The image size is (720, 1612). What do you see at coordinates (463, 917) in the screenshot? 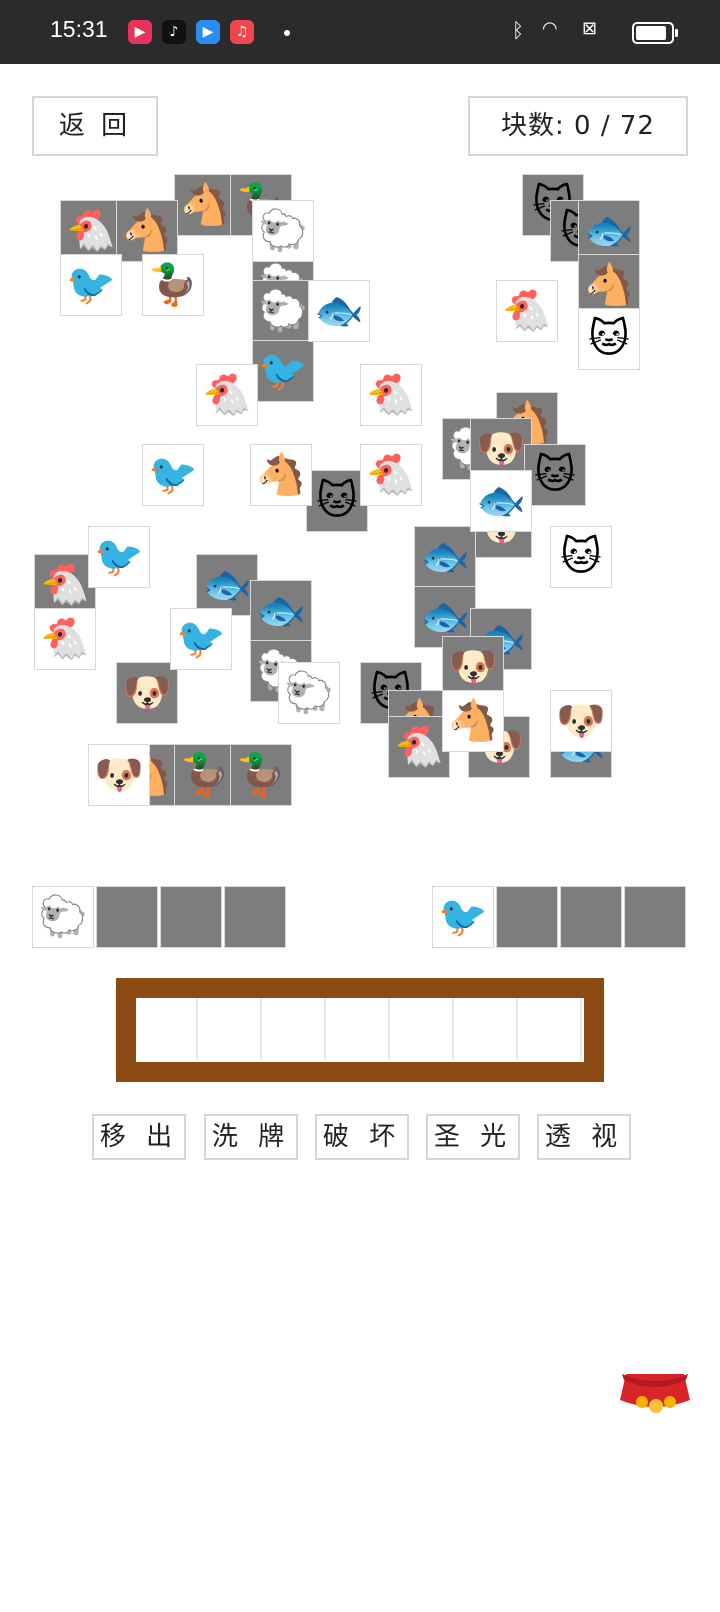
I see `right-stack-top-tile: 🐦` at bounding box center [463, 917].